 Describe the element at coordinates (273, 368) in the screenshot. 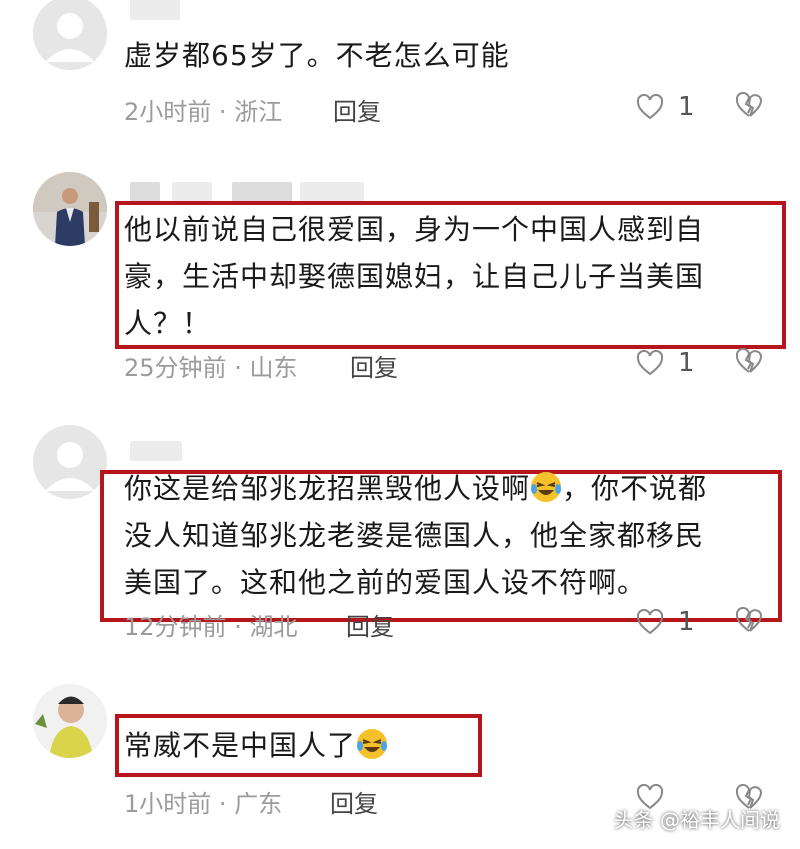

I see `comment-location: 山东` at that location.